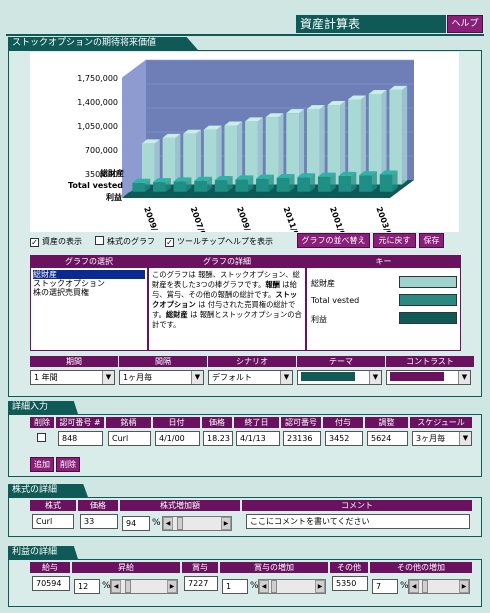 Image resolution: width=490 pixels, height=613 pixels. Describe the element at coordinates (292, 586) in the screenshot. I see `bonus-increase-slider: ◀ ▶` at that location.